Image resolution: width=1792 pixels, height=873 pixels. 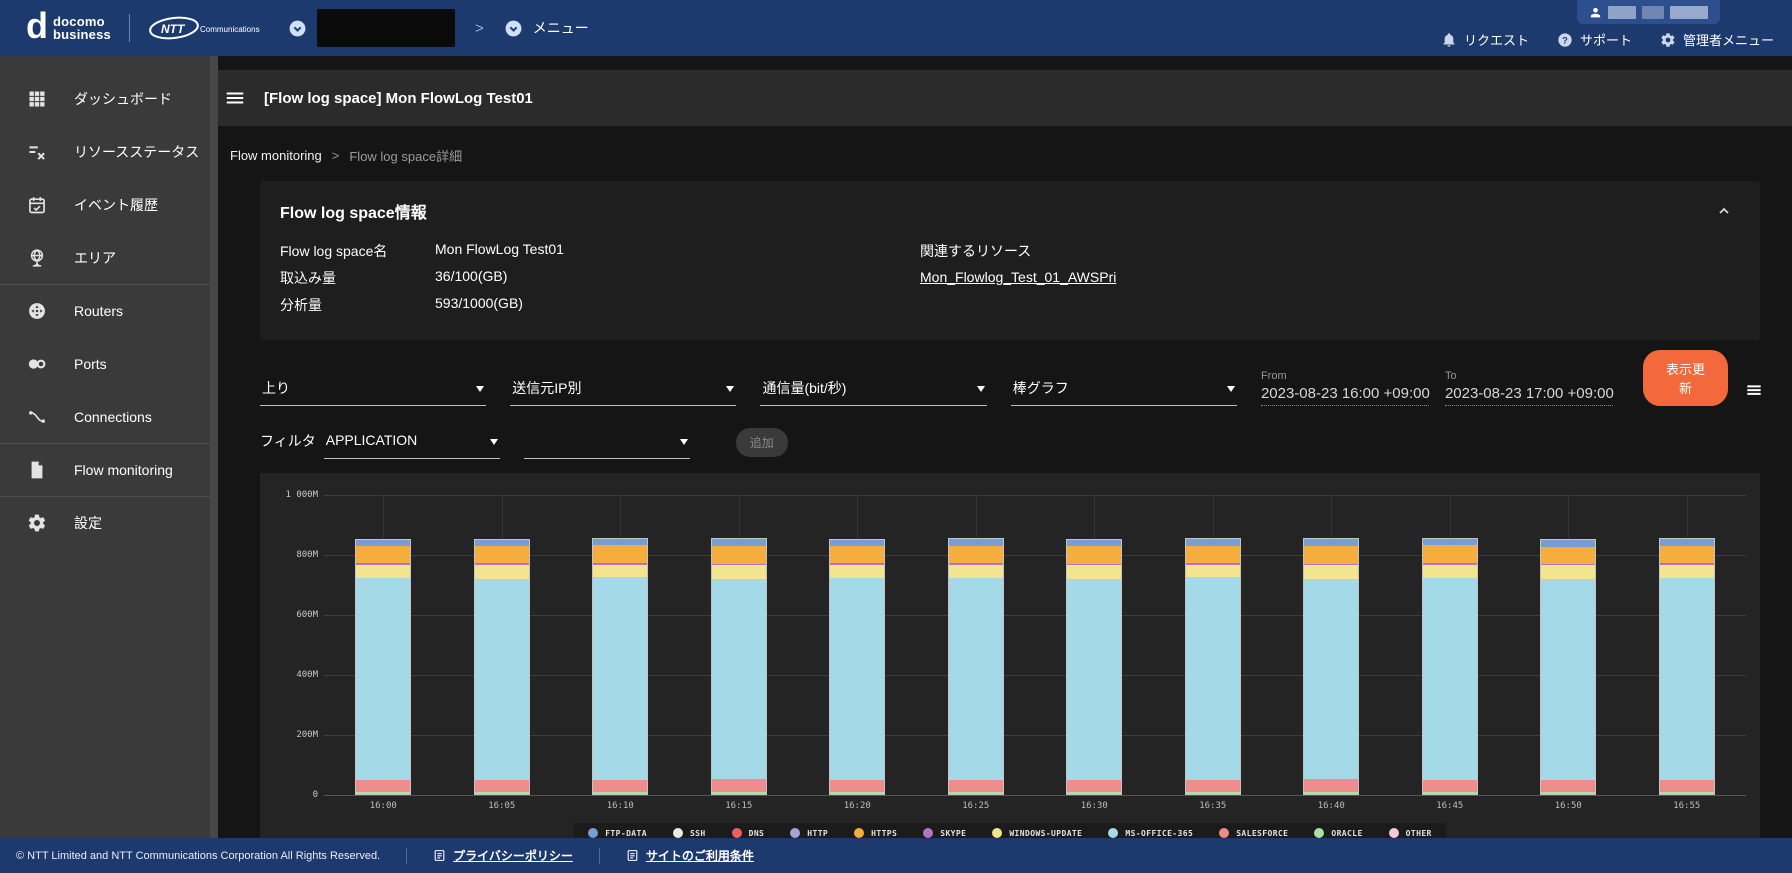 What do you see at coordinates (1418, 833) in the screenshot?
I see `legend-label: other` at bounding box center [1418, 833].